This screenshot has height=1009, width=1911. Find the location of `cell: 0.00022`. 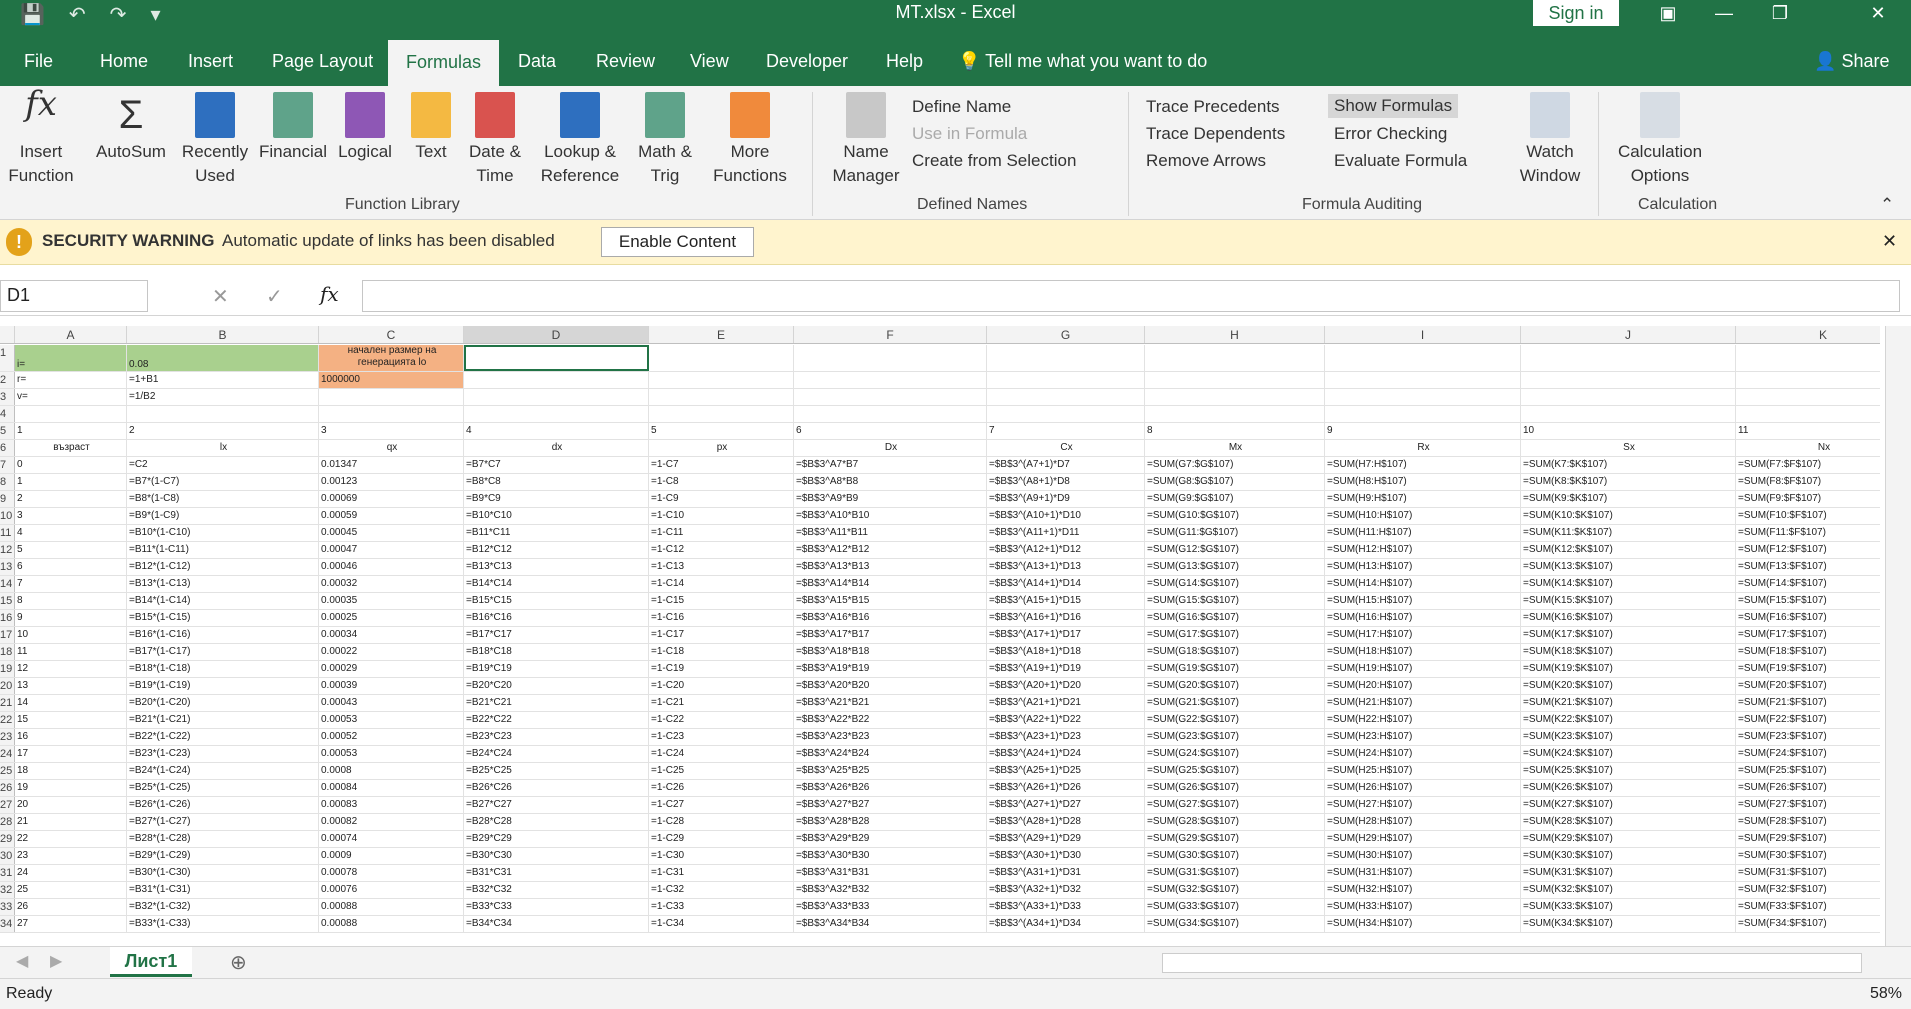

cell: 0.00022 is located at coordinates (391, 652).